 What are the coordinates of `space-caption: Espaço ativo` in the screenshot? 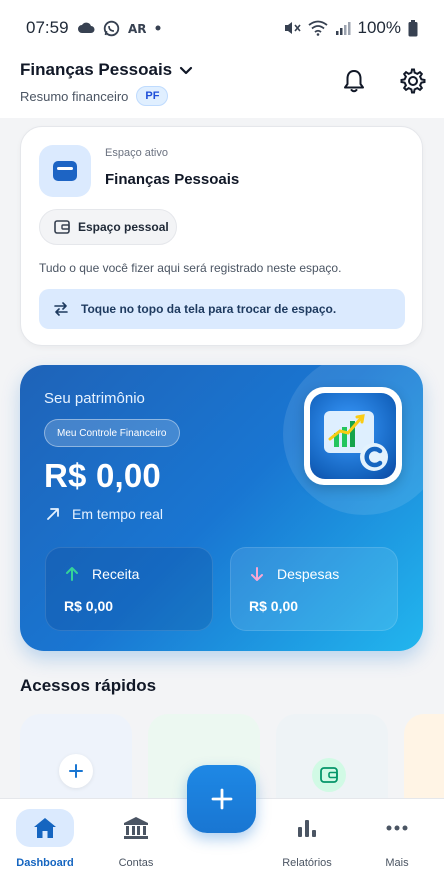 It's located at (136, 153).